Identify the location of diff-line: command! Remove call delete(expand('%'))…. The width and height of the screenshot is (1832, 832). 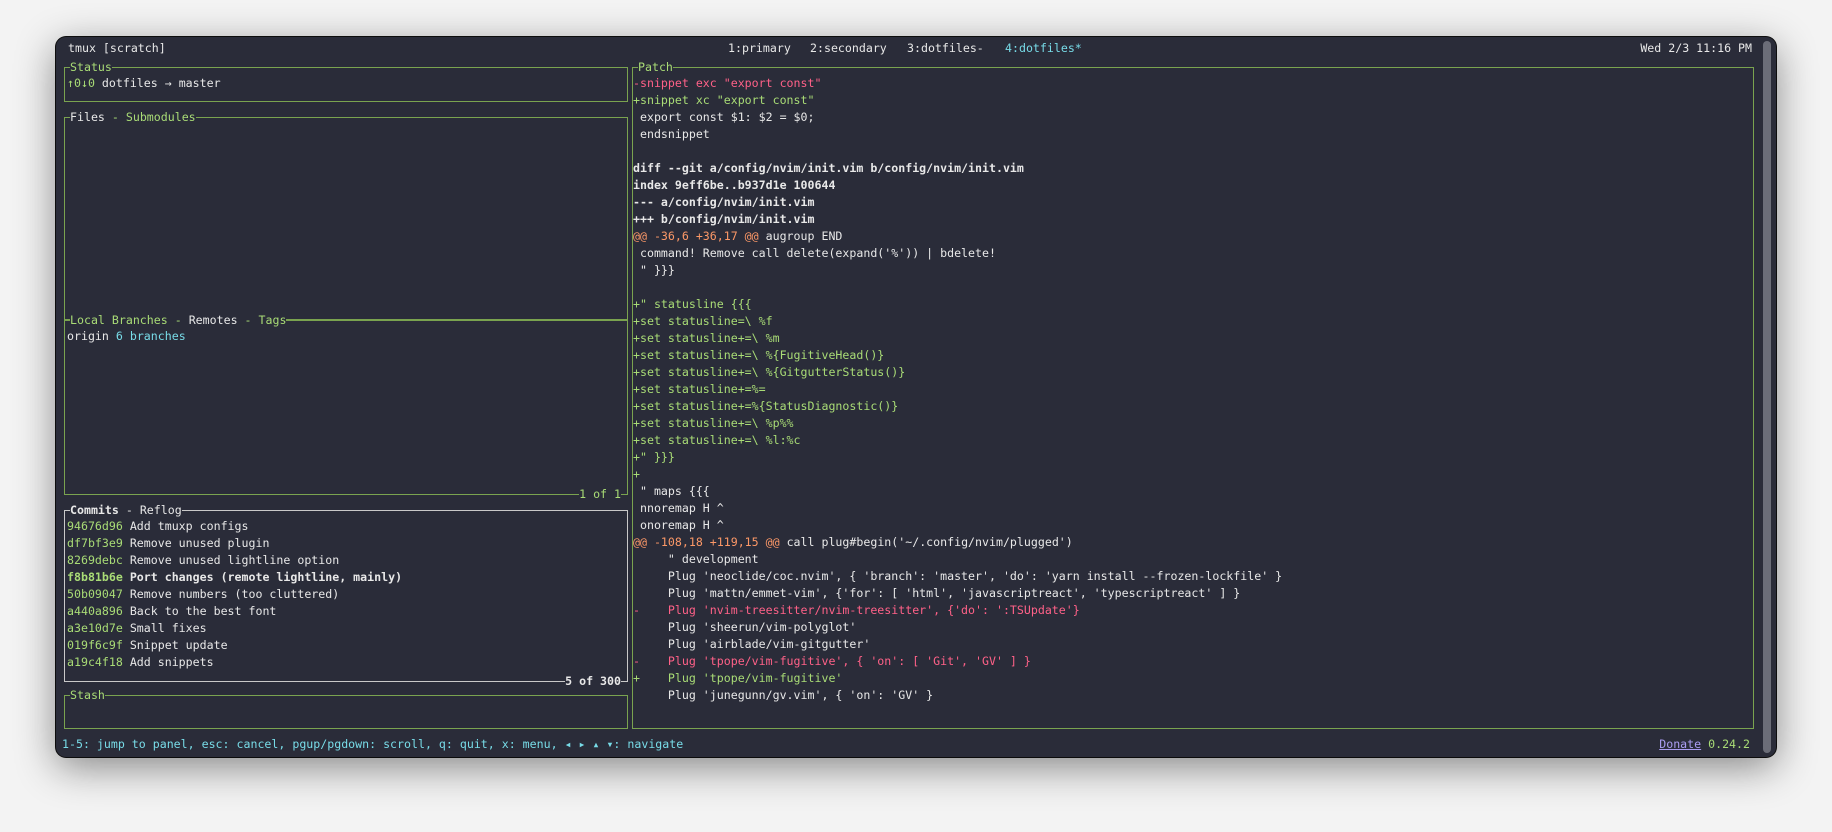
(814, 253).